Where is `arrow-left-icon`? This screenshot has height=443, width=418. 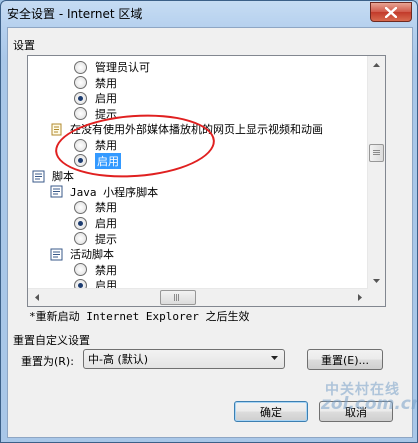 arrow-left-icon is located at coordinates (36, 297).